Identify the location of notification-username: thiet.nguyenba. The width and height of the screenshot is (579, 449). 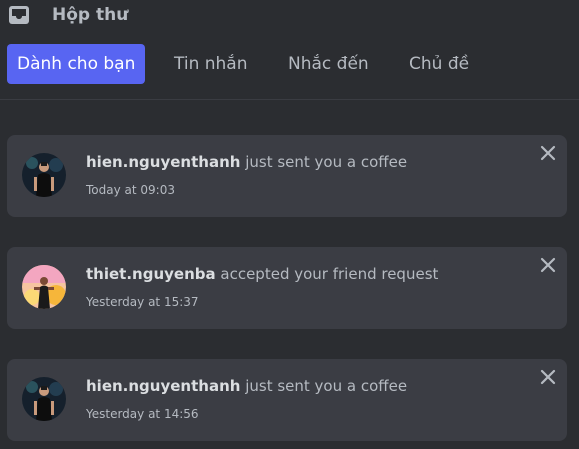
(151, 274).